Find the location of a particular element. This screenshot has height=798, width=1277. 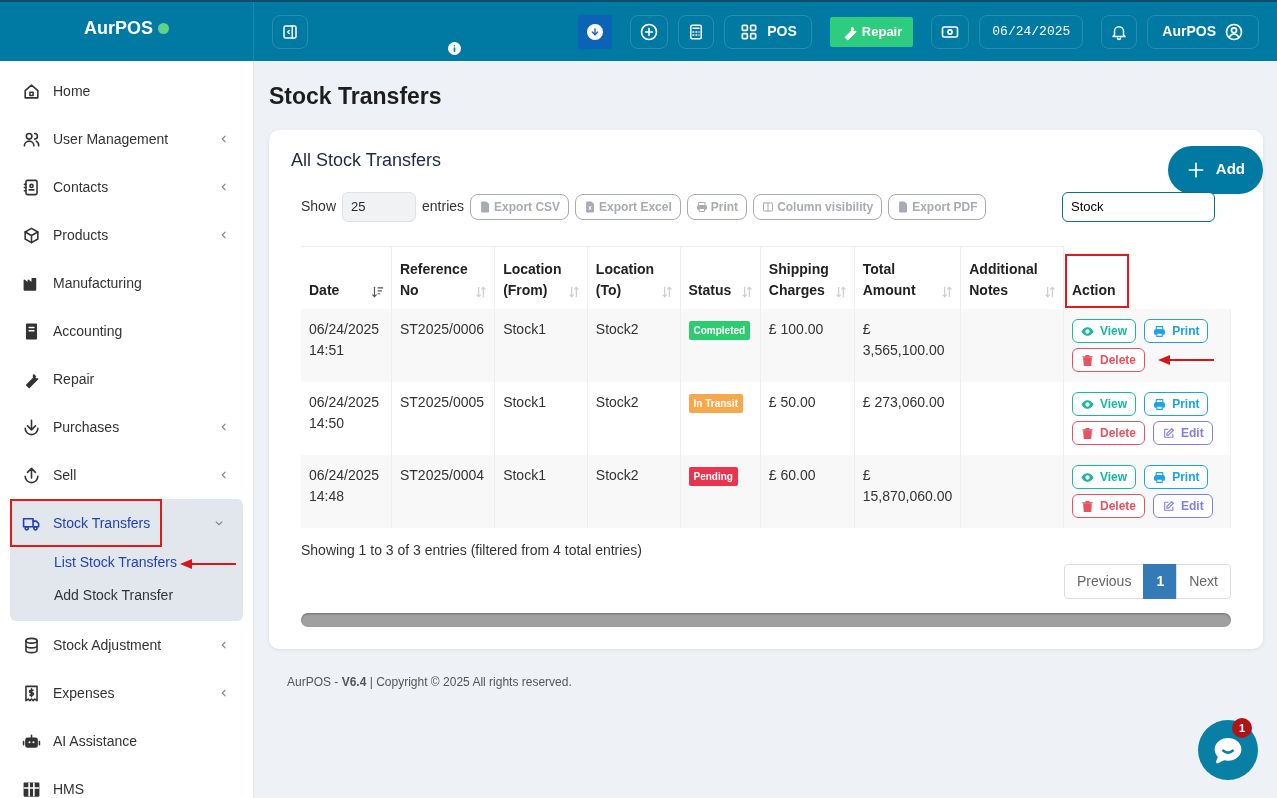

horizontal-scrollbar is located at coordinates (766, 620).